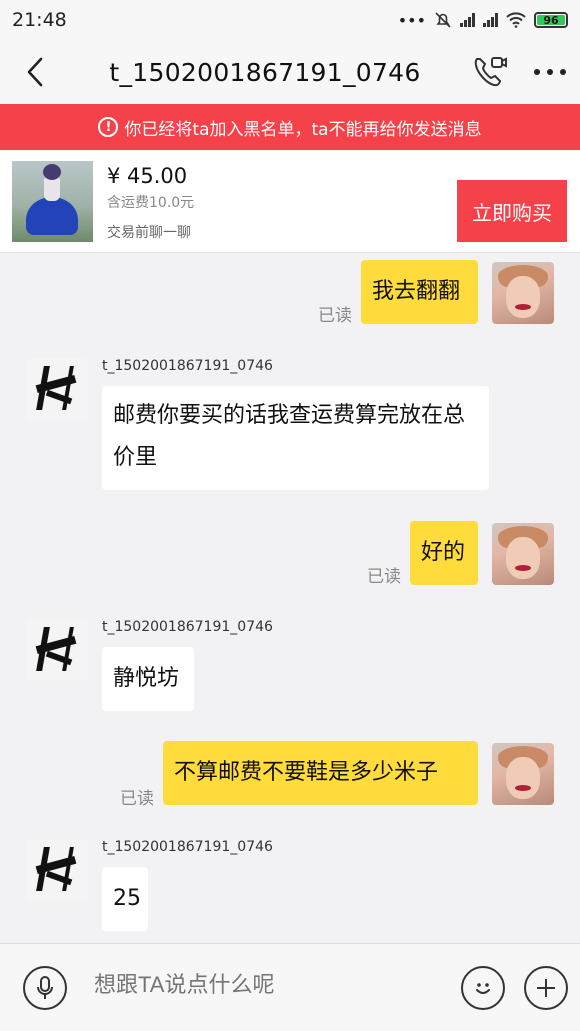  I want to click on more-button, so click(550, 72).